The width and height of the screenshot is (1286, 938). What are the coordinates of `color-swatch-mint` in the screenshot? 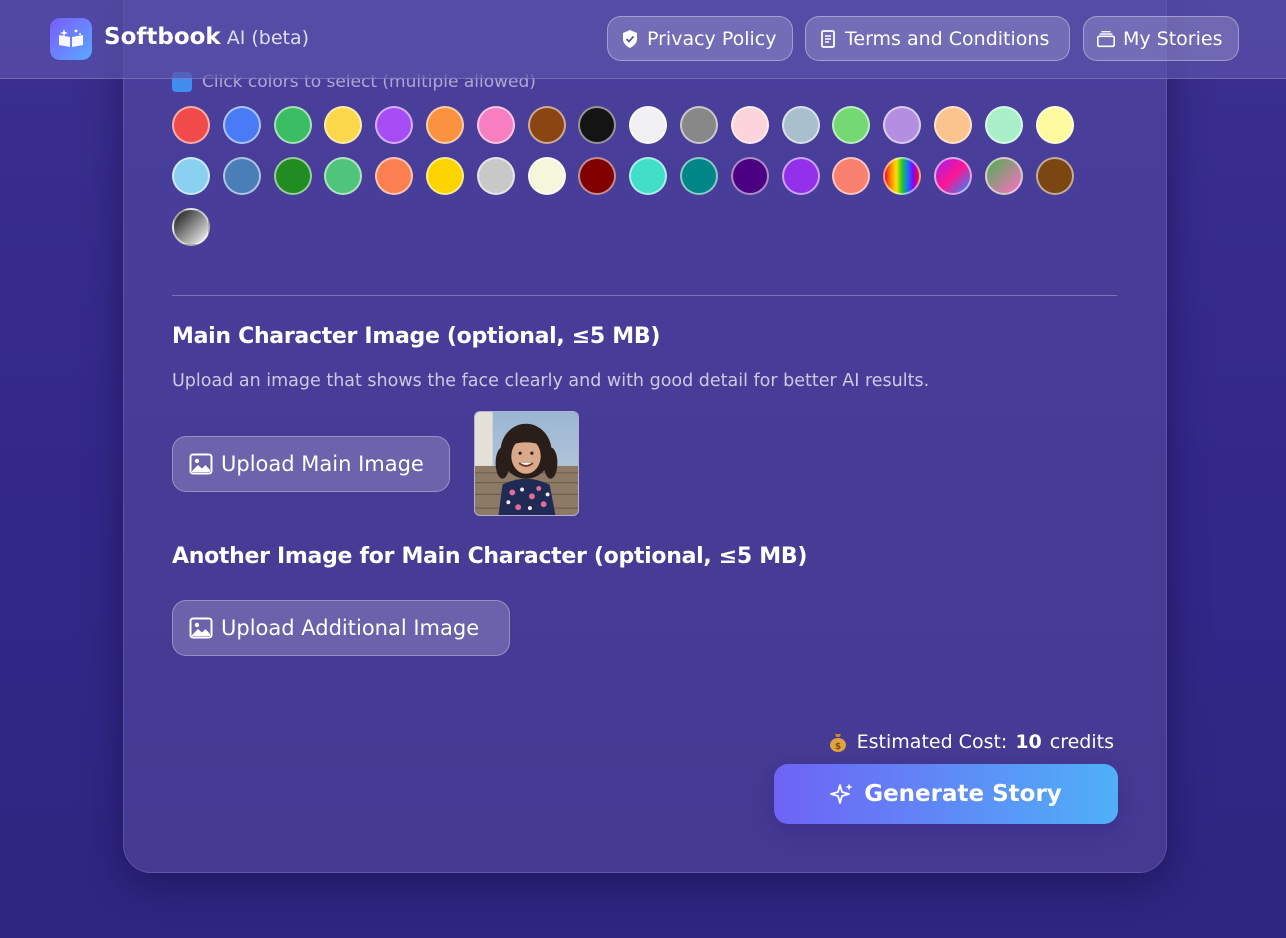 It's located at (1003, 125).